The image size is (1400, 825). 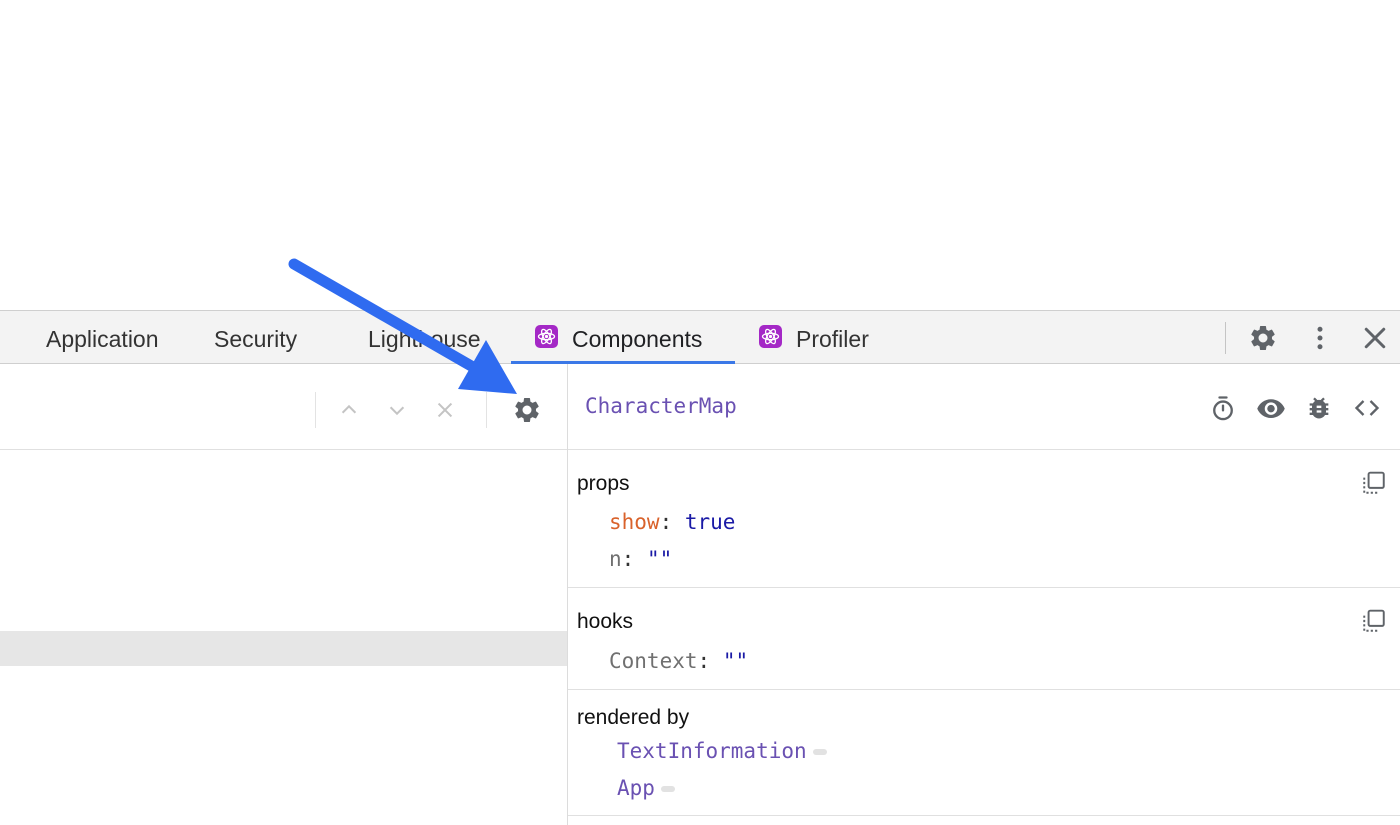 I want to click on component-name: CharacterMap, so click(x=661, y=406).